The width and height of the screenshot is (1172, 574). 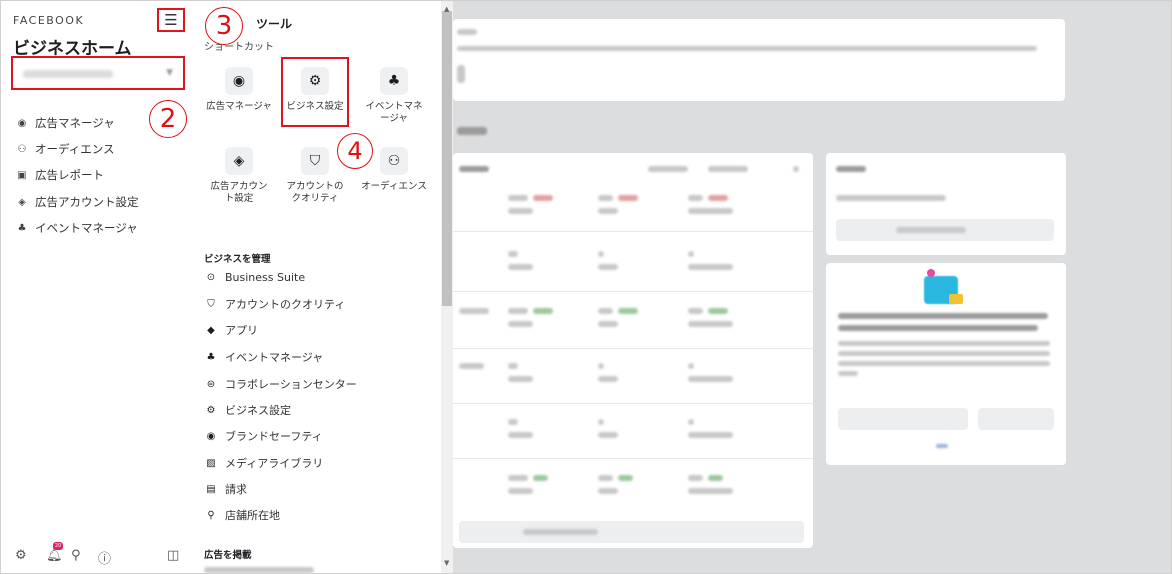 What do you see at coordinates (104, 557) in the screenshot?
I see `help-icon: ⓘ` at bounding box center [104, 557].